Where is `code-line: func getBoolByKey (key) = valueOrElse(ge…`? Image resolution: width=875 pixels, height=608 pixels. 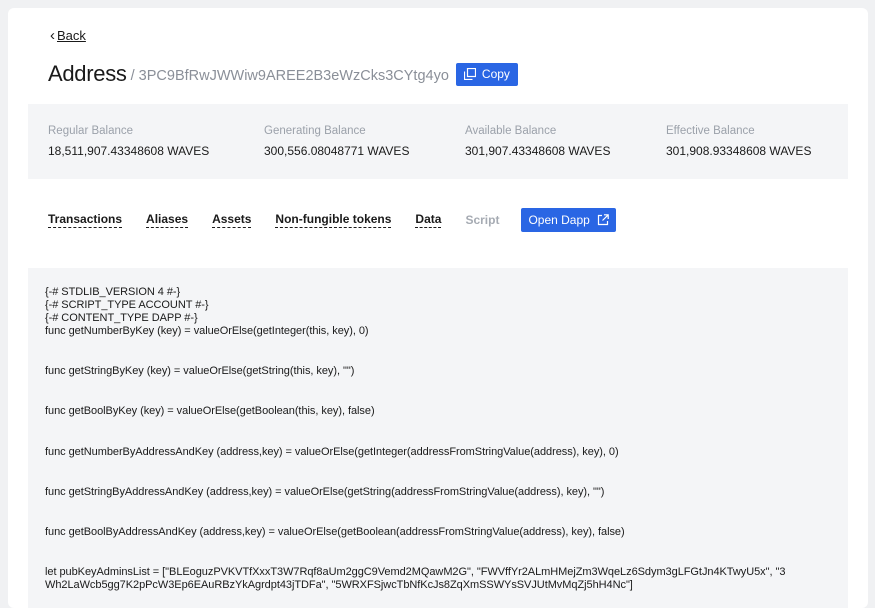
code-line: func getBoolByKey (key) = valueOrElse(ge… is located at coordinates (210, 411).